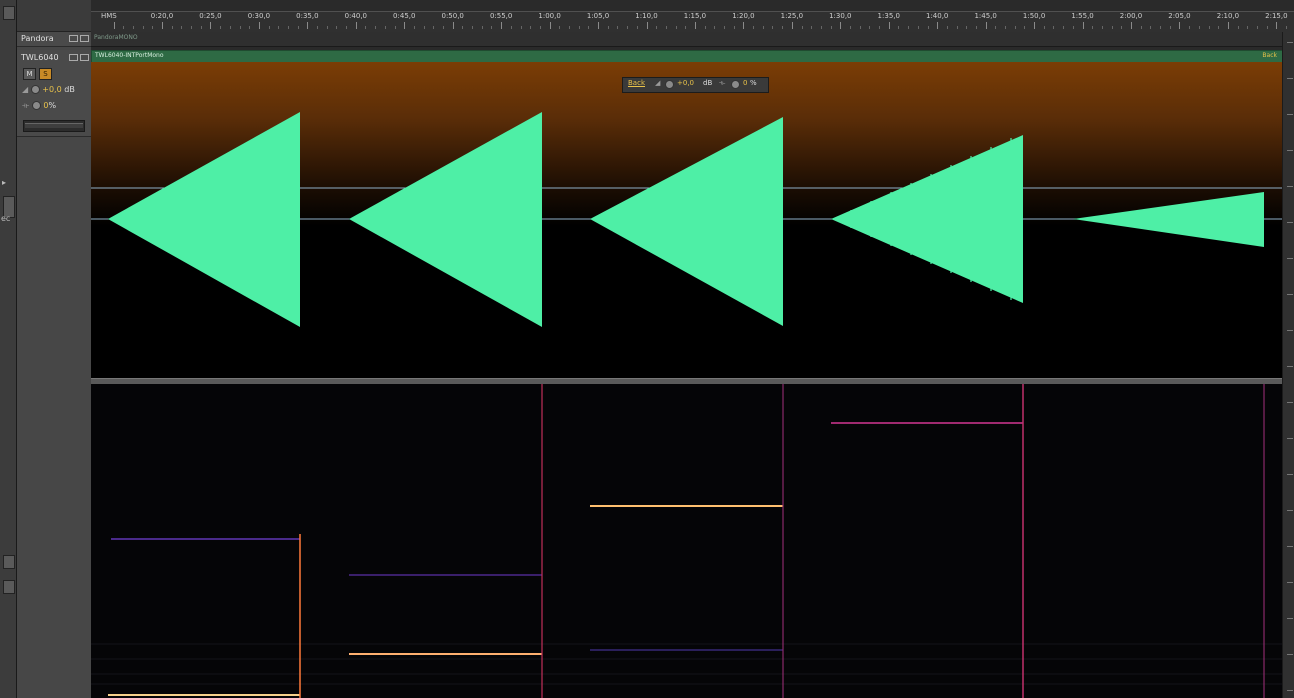 The image size is (1294, 698). Describe the element at coordinates (685, 83) in the screenshot. I see `hud-volume-value: +0,0` at that location.